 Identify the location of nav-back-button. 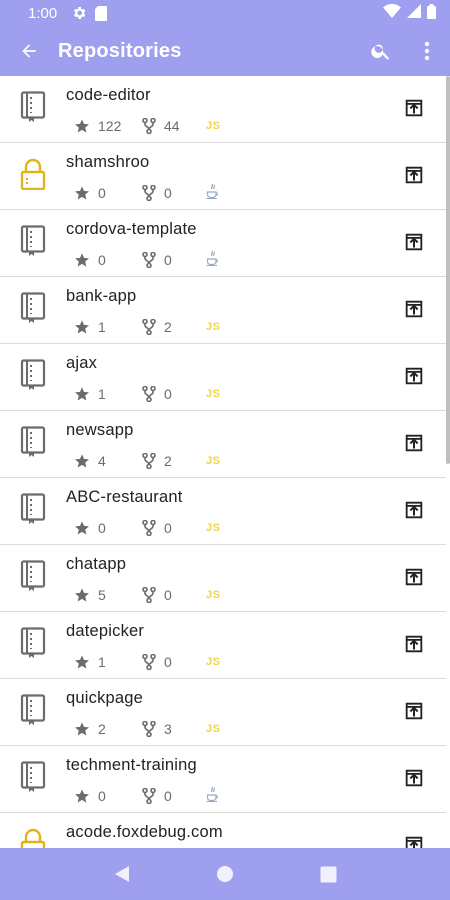
(122, 874).